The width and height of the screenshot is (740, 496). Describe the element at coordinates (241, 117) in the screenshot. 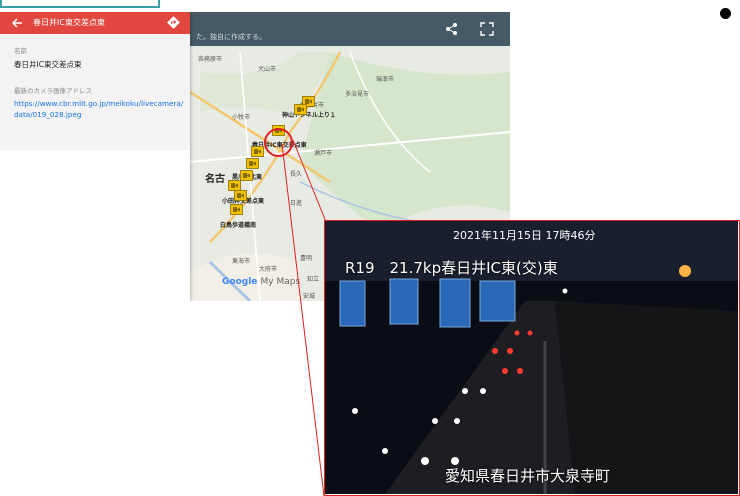

I see `map-place-label: 小牧市` at that location.